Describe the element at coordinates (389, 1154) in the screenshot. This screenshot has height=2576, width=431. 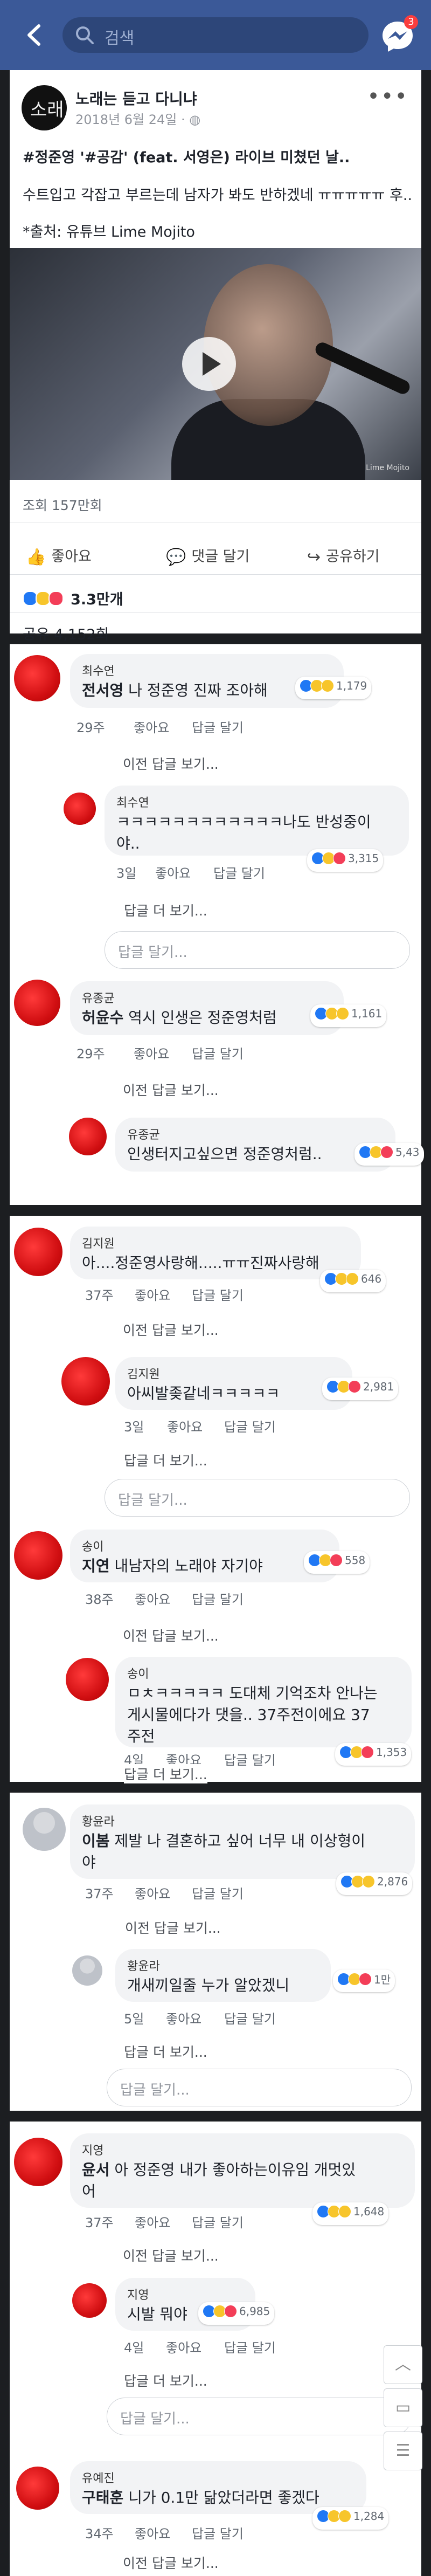
I see `reaction-count: 5,43` at that location.